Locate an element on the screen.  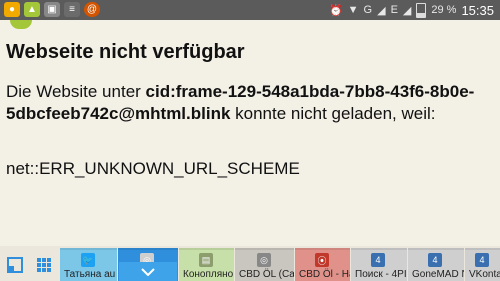
globe-icon: ◎ is located at coordinates (264, 260).